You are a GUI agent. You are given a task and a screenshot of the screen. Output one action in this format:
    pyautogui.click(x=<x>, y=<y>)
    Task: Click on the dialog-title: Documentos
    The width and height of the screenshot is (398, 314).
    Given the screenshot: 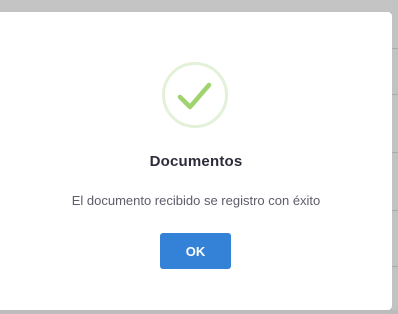 What is the action you would take?
    pyautogui.click(x=196, y=161)
    